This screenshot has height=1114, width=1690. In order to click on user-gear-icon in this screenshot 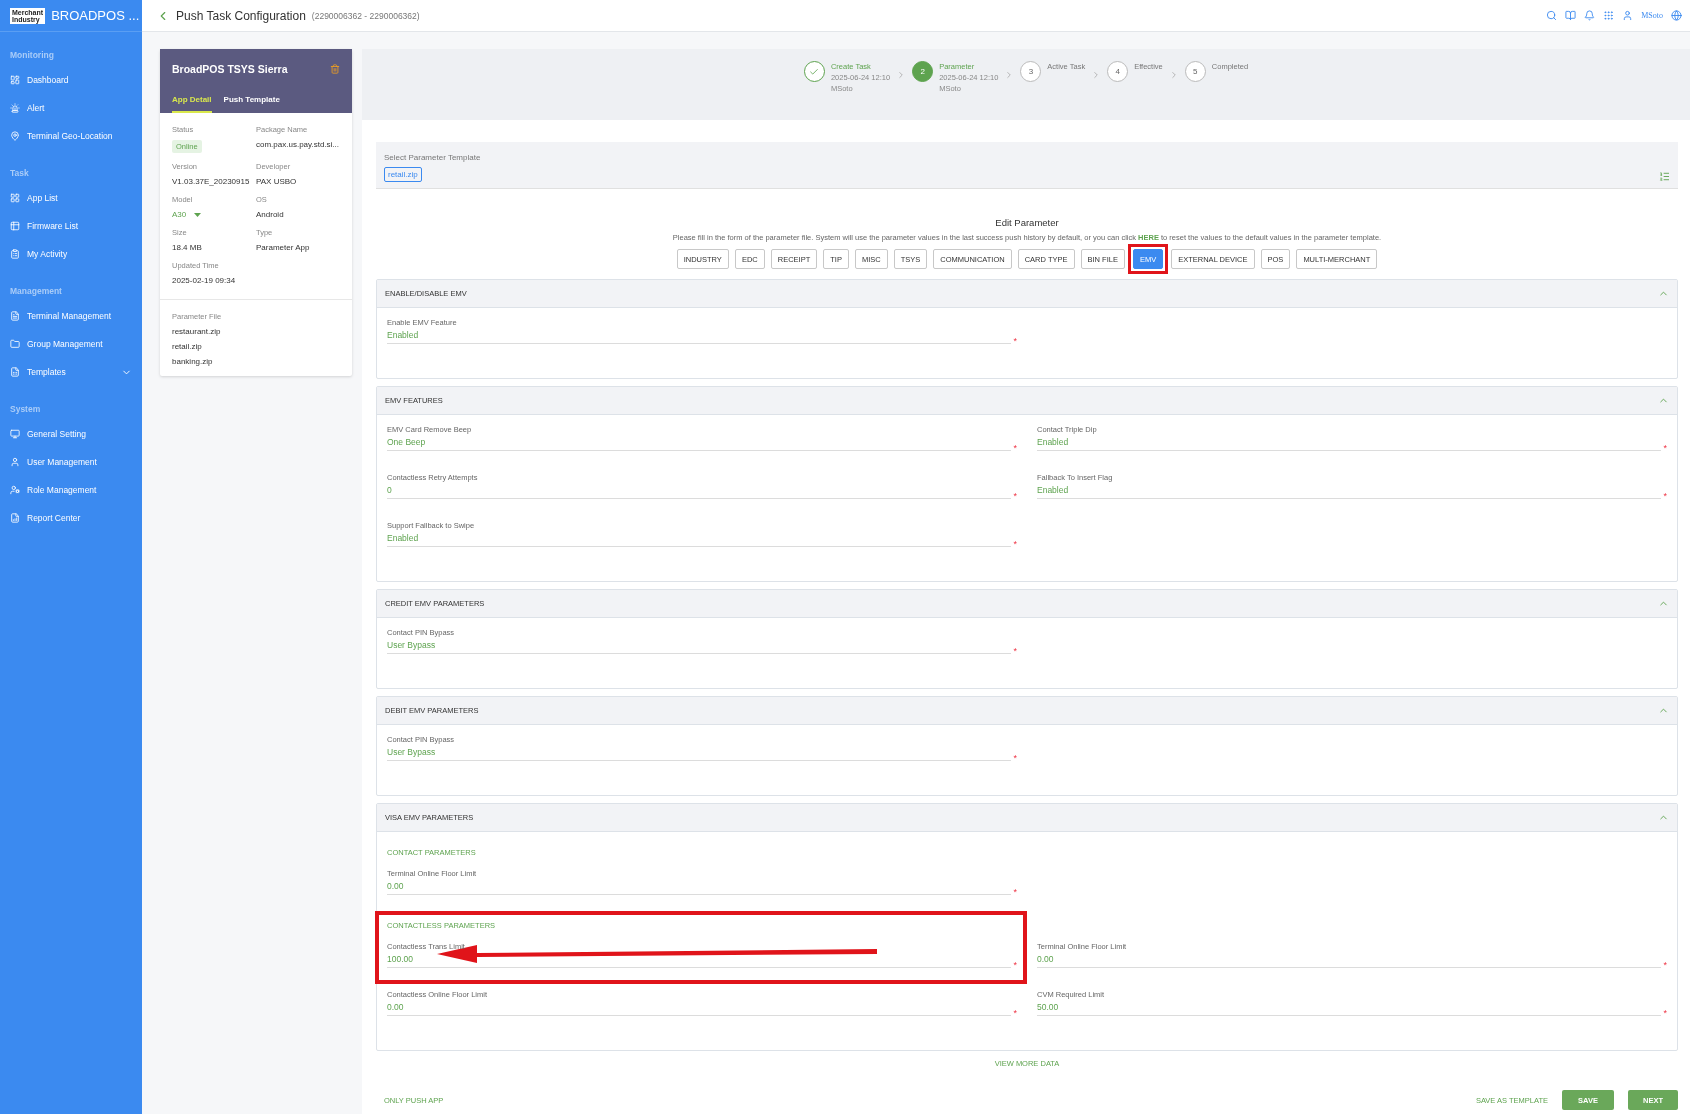, I will do `click(15, 490)`.